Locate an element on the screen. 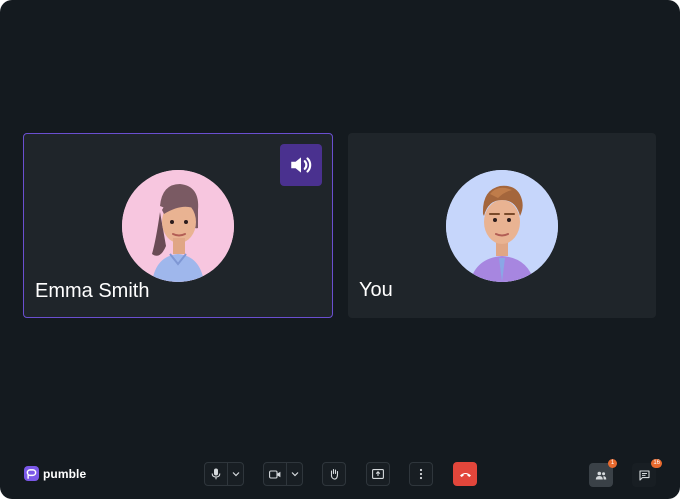 This screenshot has height=499, width=680. phone-hangup-icon is located at coordinates (465, 474).